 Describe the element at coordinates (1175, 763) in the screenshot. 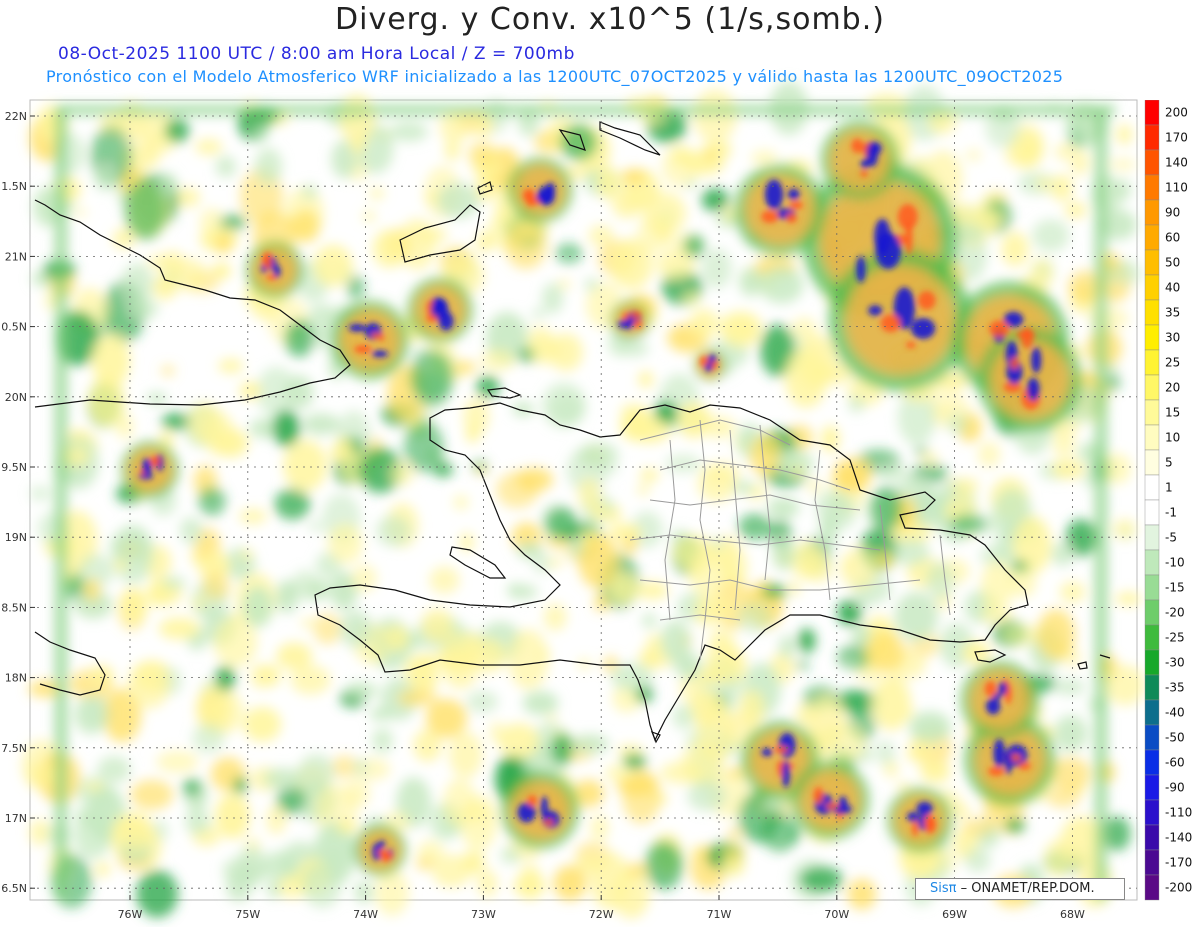

I see `colorbar-label: -60` at that location.